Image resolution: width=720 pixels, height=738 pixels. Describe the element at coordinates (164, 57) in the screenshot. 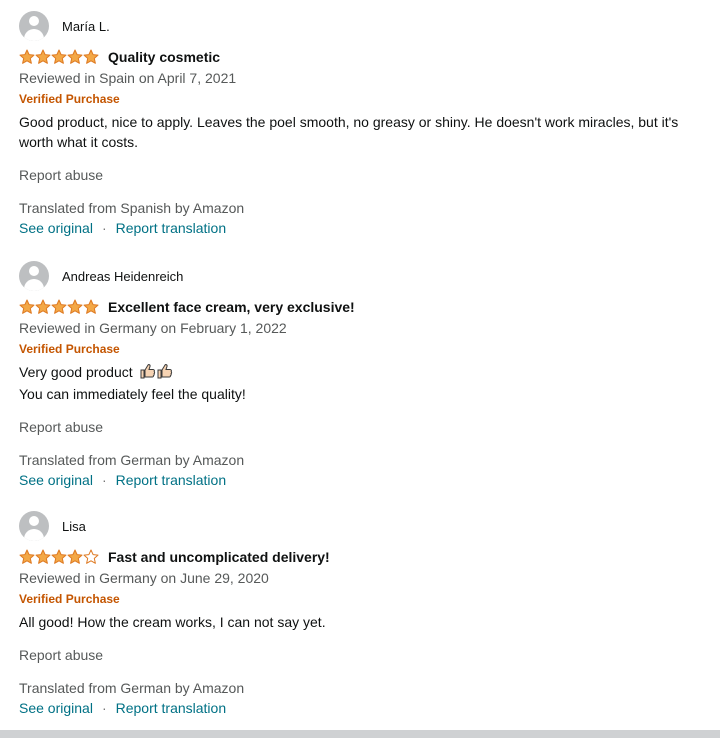

I see `review-title: Quality cosmetic` at that location.